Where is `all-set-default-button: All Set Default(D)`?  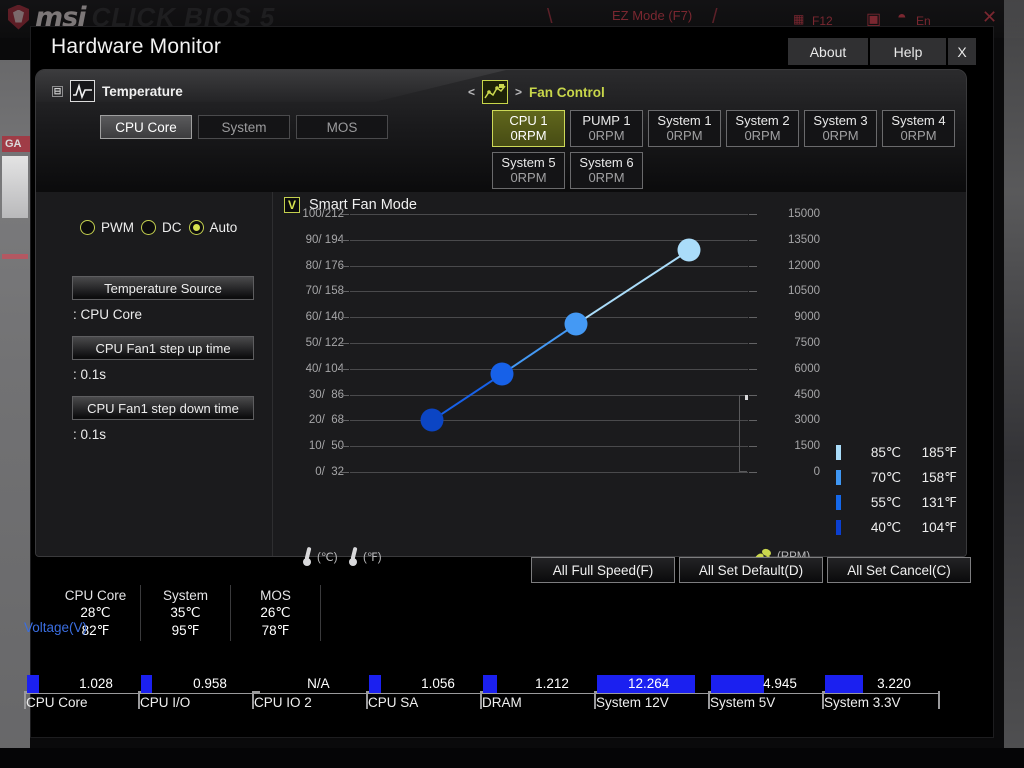
all-set-default-button: All Set Default(D) is located at coordinates (751, 570).